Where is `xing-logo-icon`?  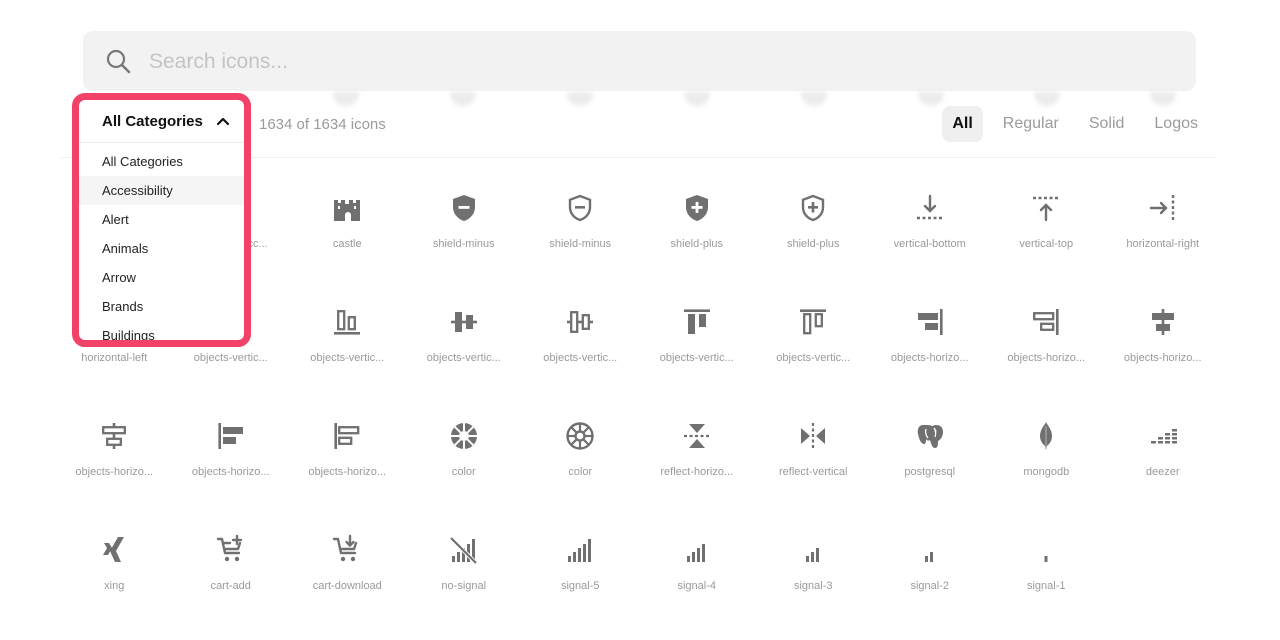
xing-logo-icon is located at coordinates (114, 550).